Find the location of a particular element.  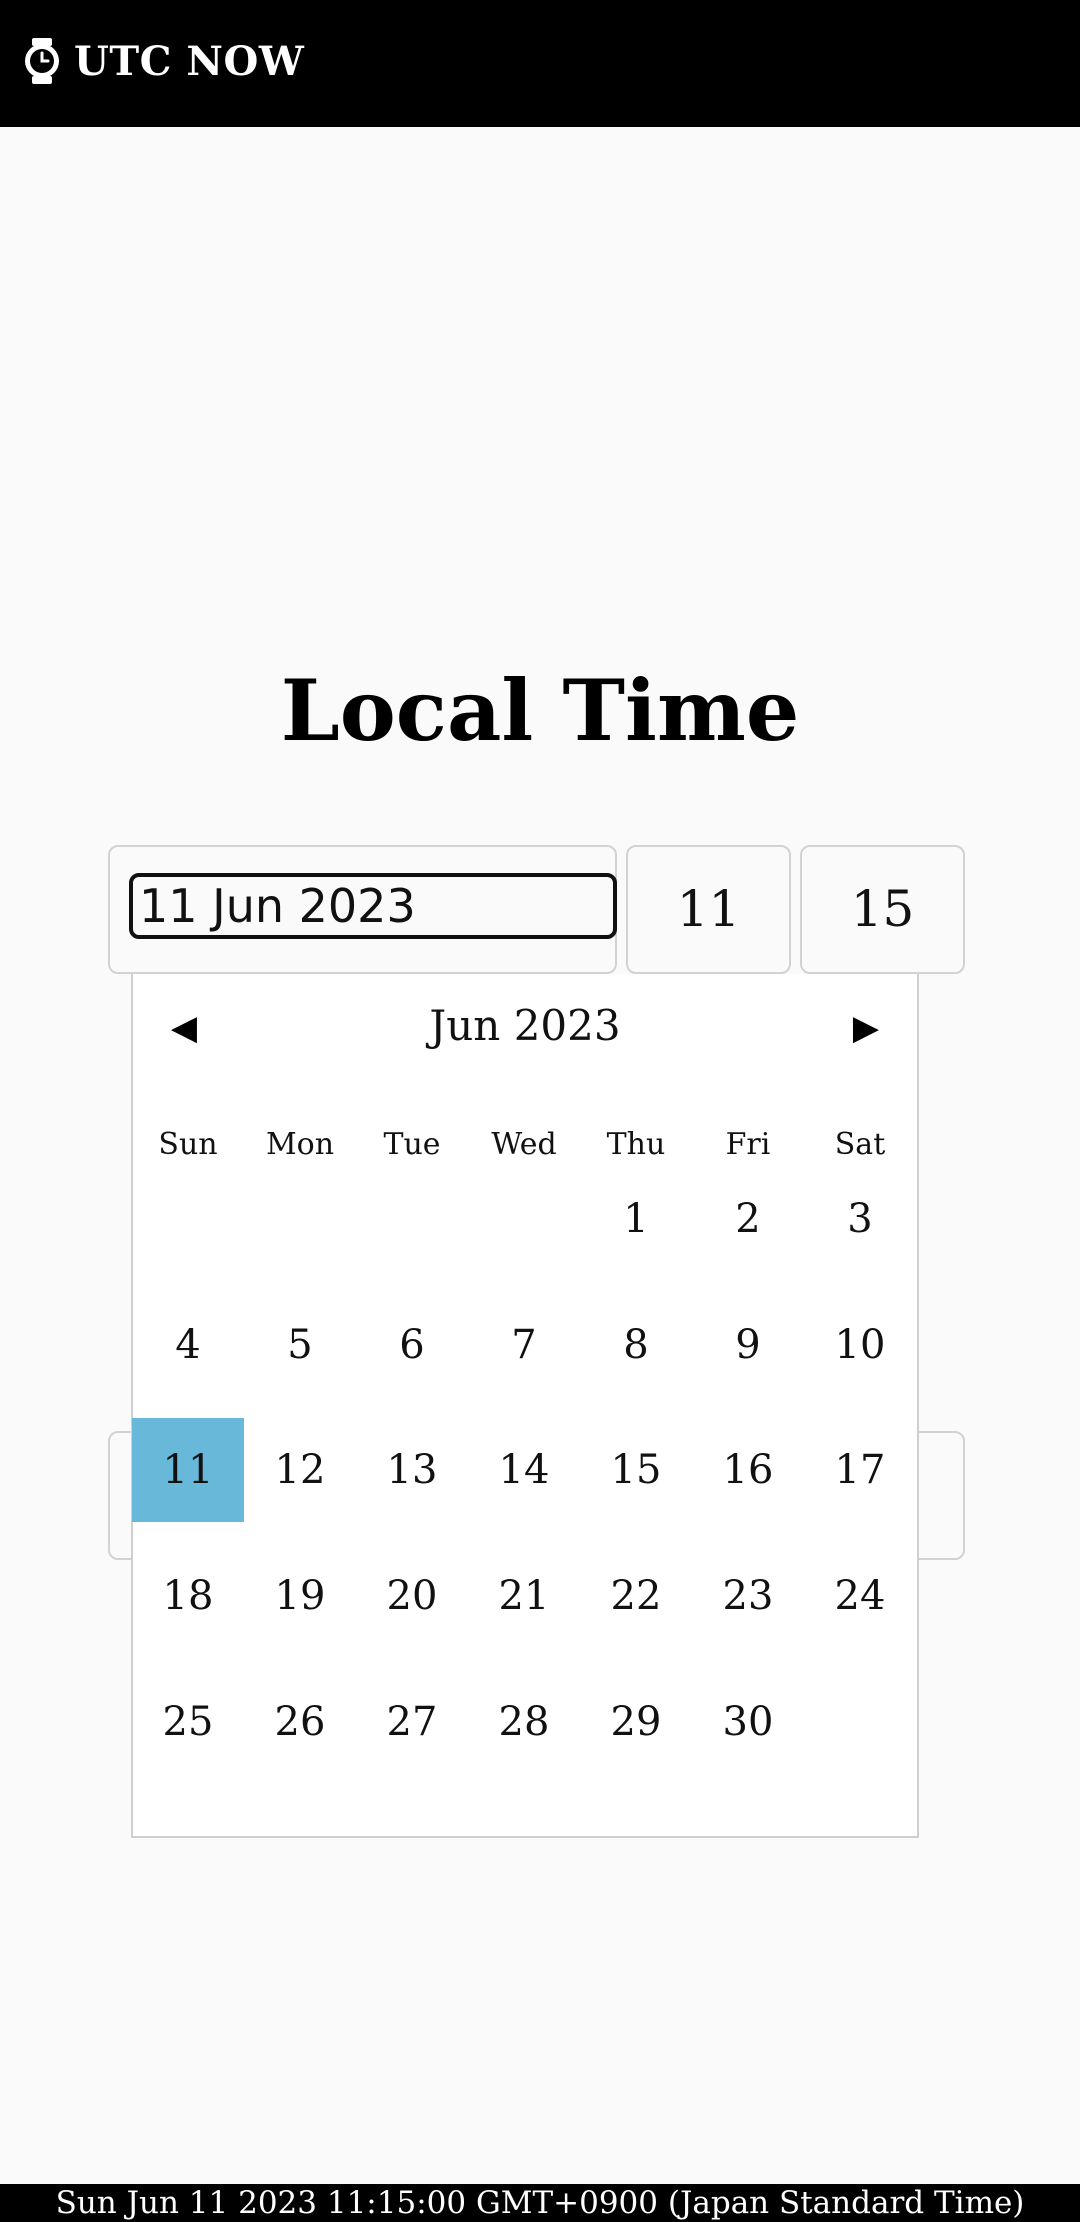

minute-value: 15 is located at coordinates (882, 909).